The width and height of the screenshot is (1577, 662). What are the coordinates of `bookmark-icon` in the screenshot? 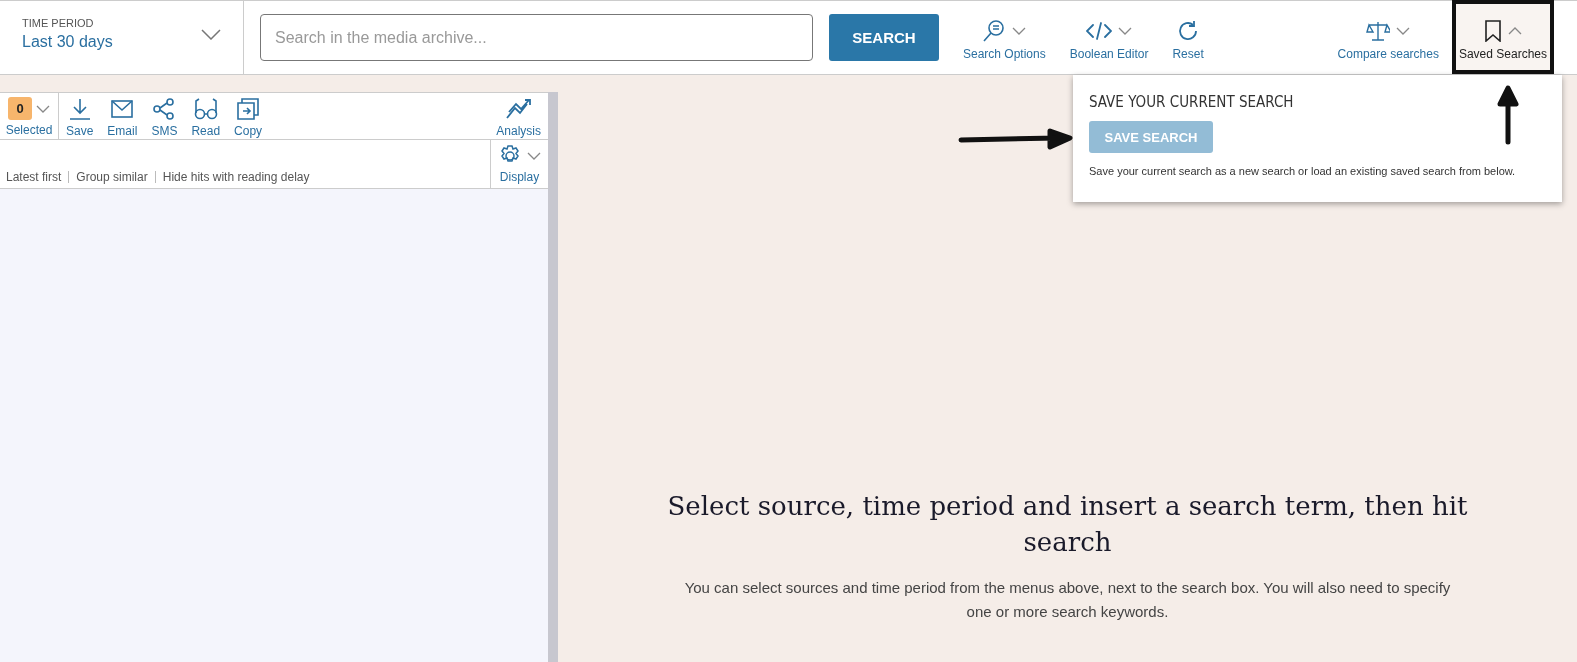 It's located at (1492, 31).